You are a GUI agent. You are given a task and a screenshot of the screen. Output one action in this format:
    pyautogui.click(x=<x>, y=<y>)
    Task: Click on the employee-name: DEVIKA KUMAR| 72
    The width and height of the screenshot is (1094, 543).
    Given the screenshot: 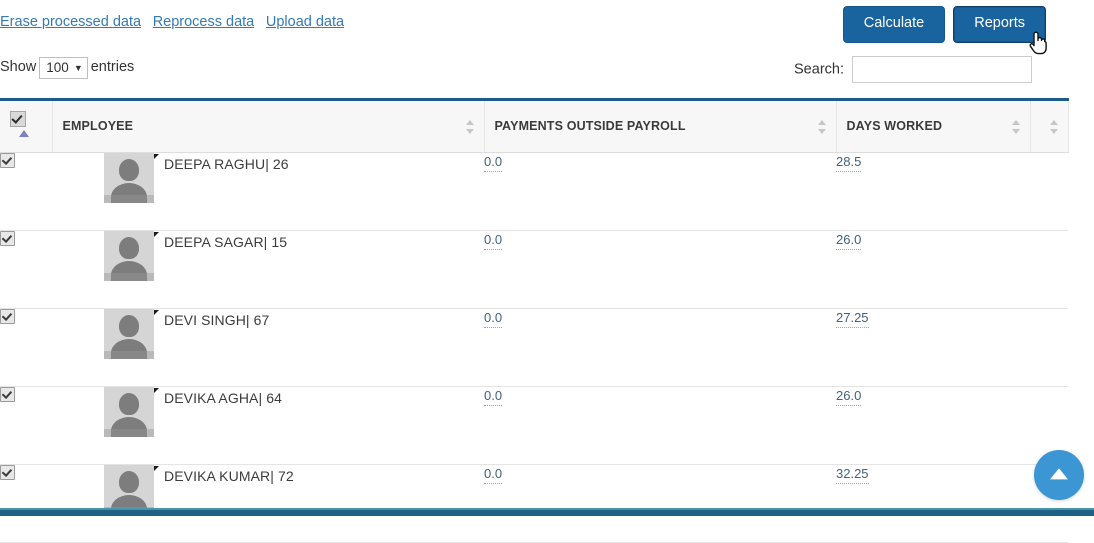 What is the action you would take?
    pyautogui.click(x=229, y=476)
    